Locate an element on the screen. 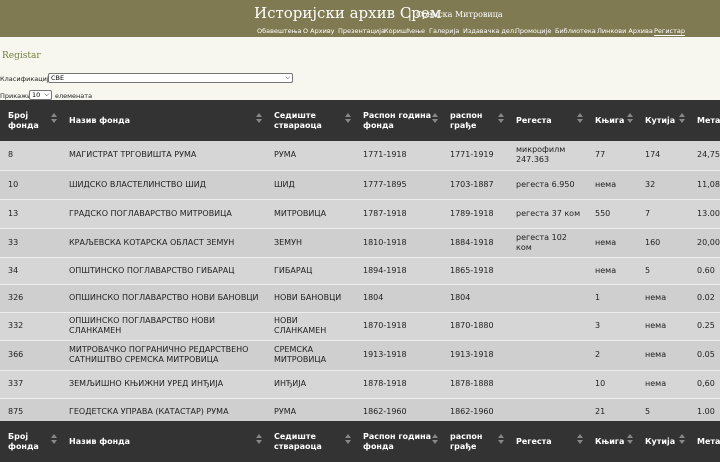 This screenshot has width=720, height=462. cell-broj-fonda: 337 is located at coordinates (30, 384).